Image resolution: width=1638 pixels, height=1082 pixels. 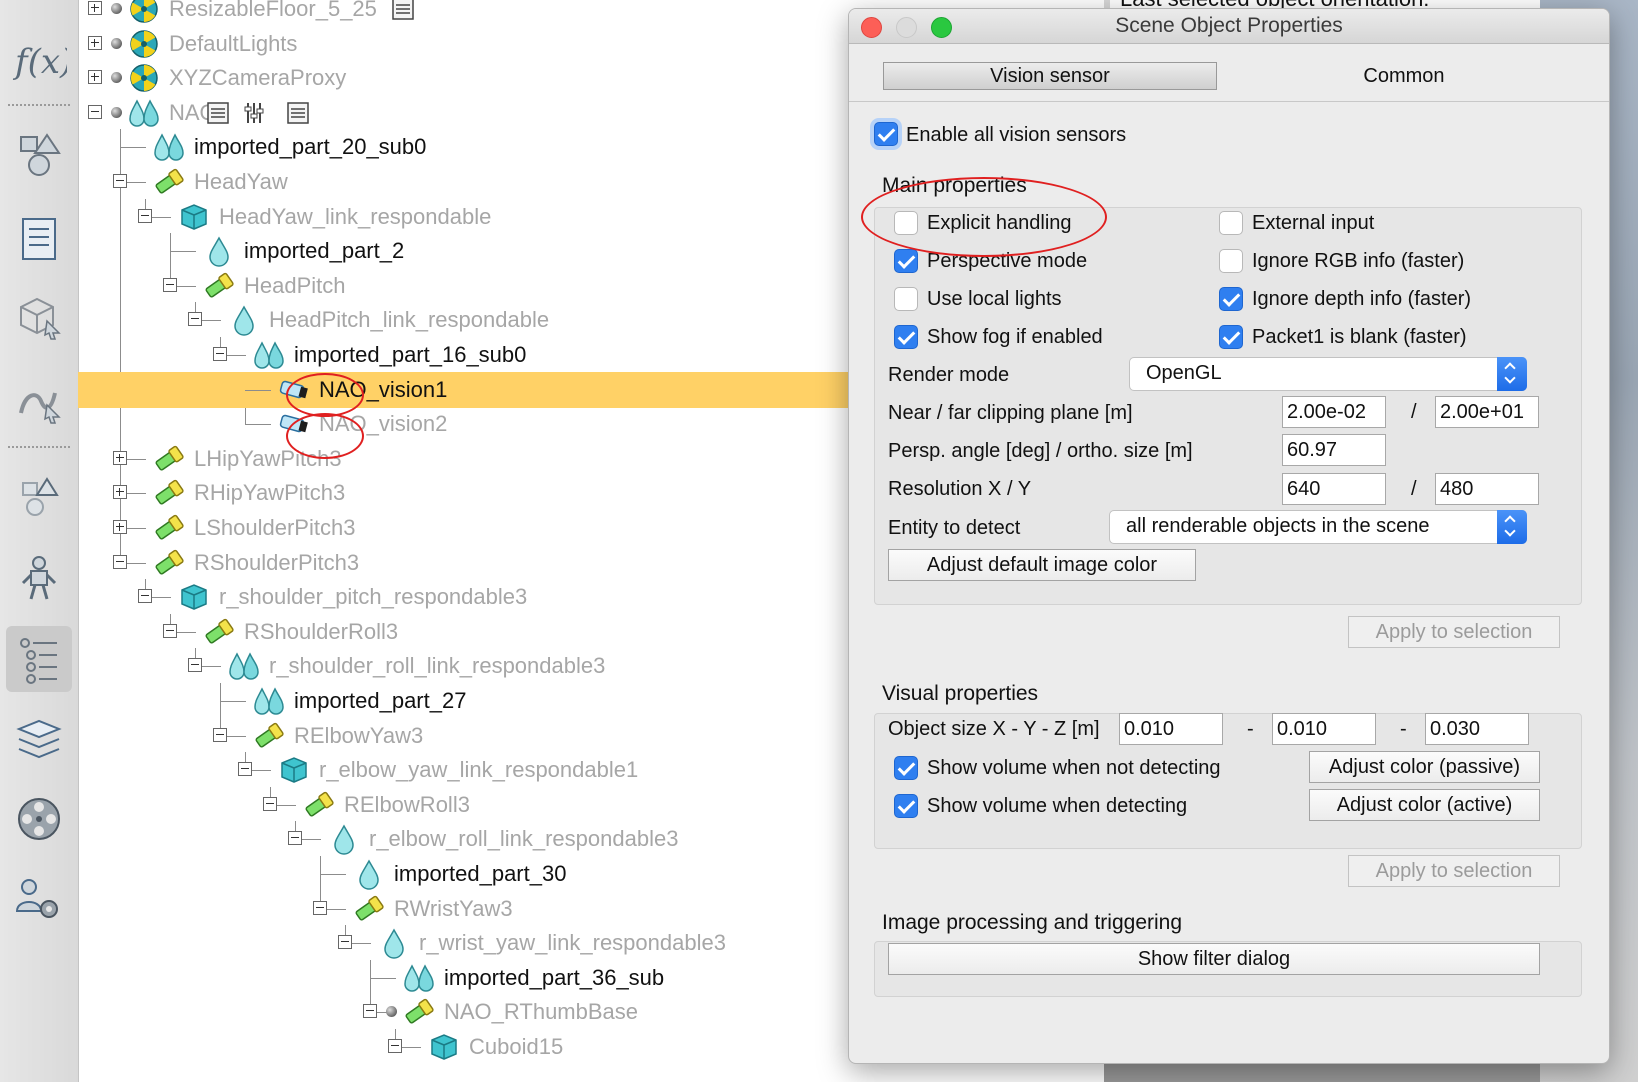 I want to click on title-bar: Scene Object Properties, so click(x=1229, y=26).